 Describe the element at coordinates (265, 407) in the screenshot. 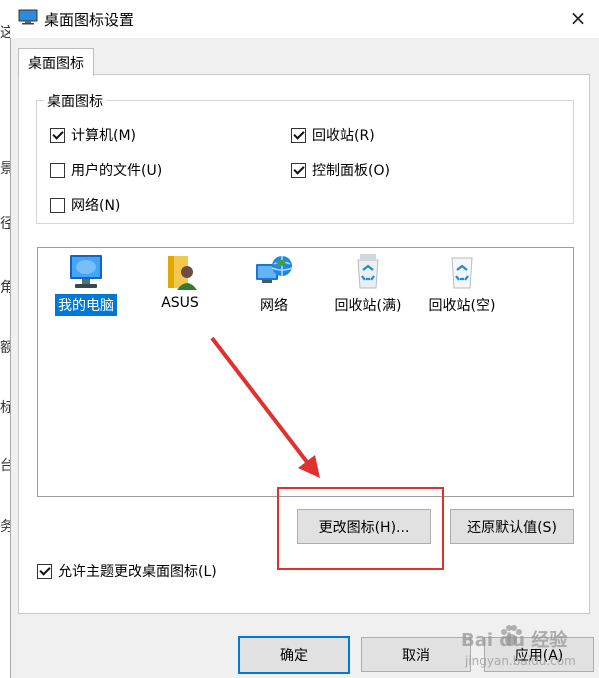

I see `annotation-arrow` at that location.